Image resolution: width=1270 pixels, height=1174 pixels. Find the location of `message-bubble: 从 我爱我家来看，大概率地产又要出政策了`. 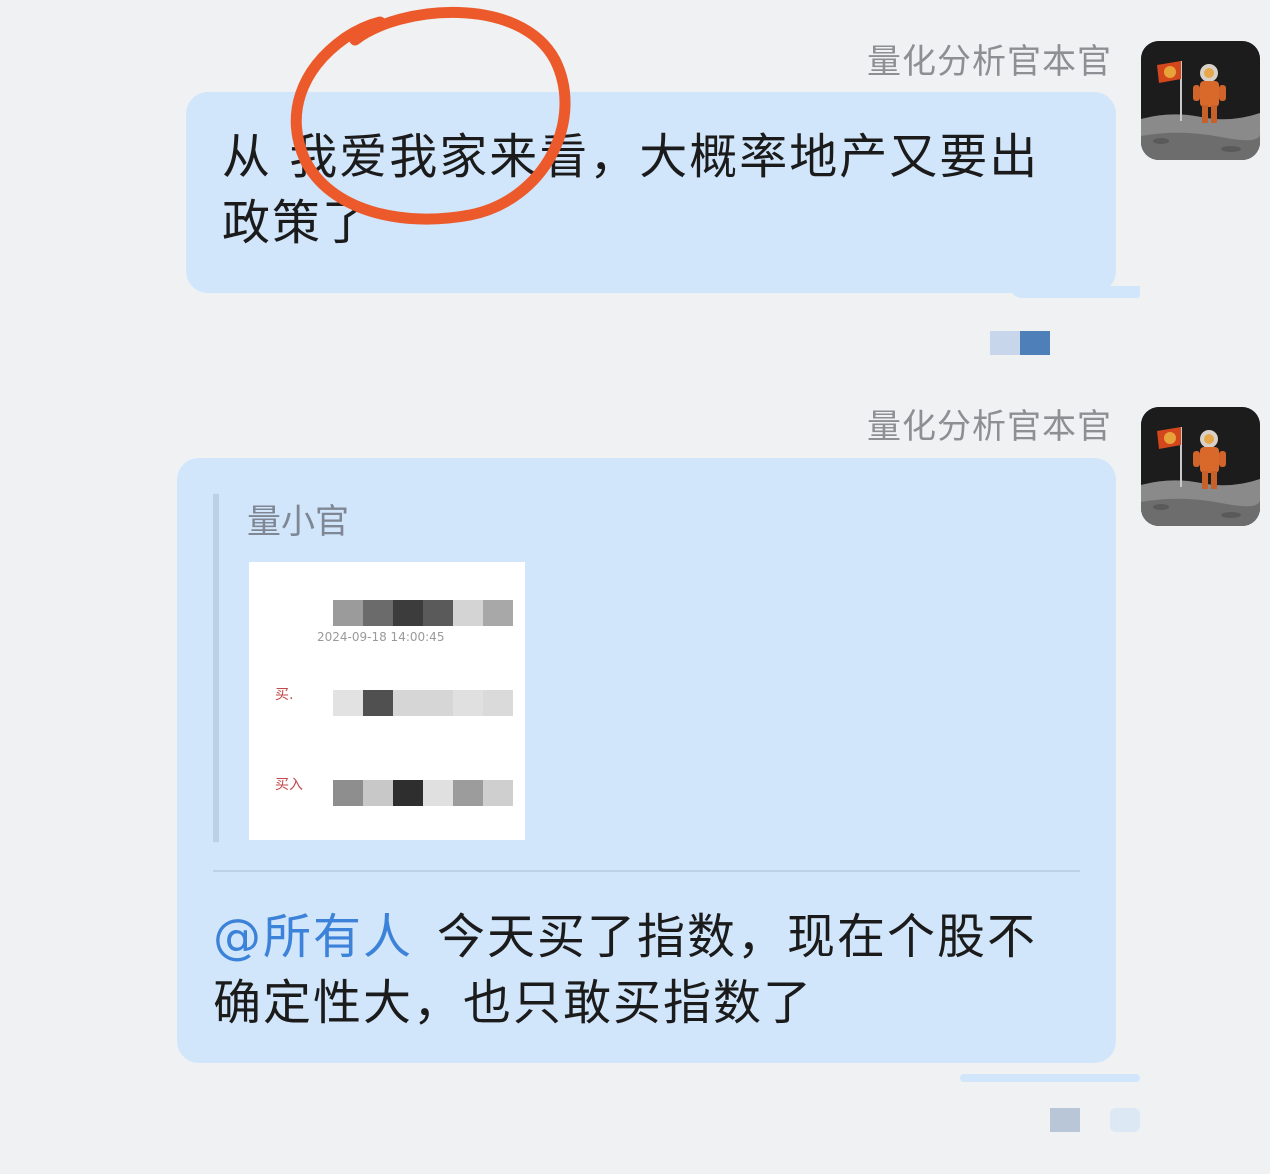

message-bubble: 从 我爱我家来看，大概率地产又要出政策了 is located at coordinates (651, 192).